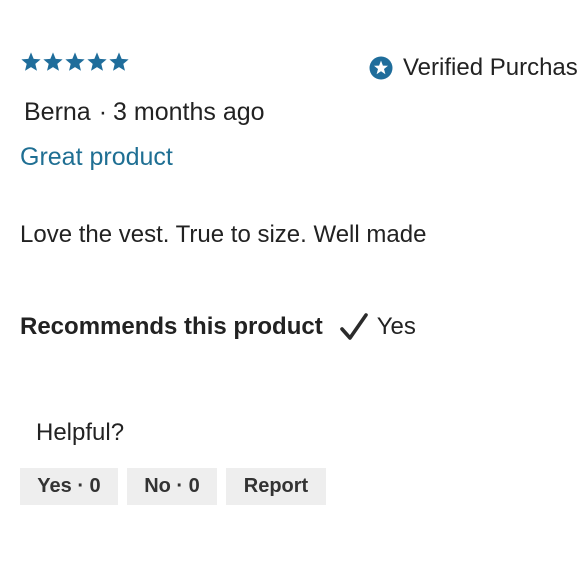 This screenshot has width=580, height=580. I want to click on review-actions: Yes · 0 No · 0 Report, so click(173, 486).